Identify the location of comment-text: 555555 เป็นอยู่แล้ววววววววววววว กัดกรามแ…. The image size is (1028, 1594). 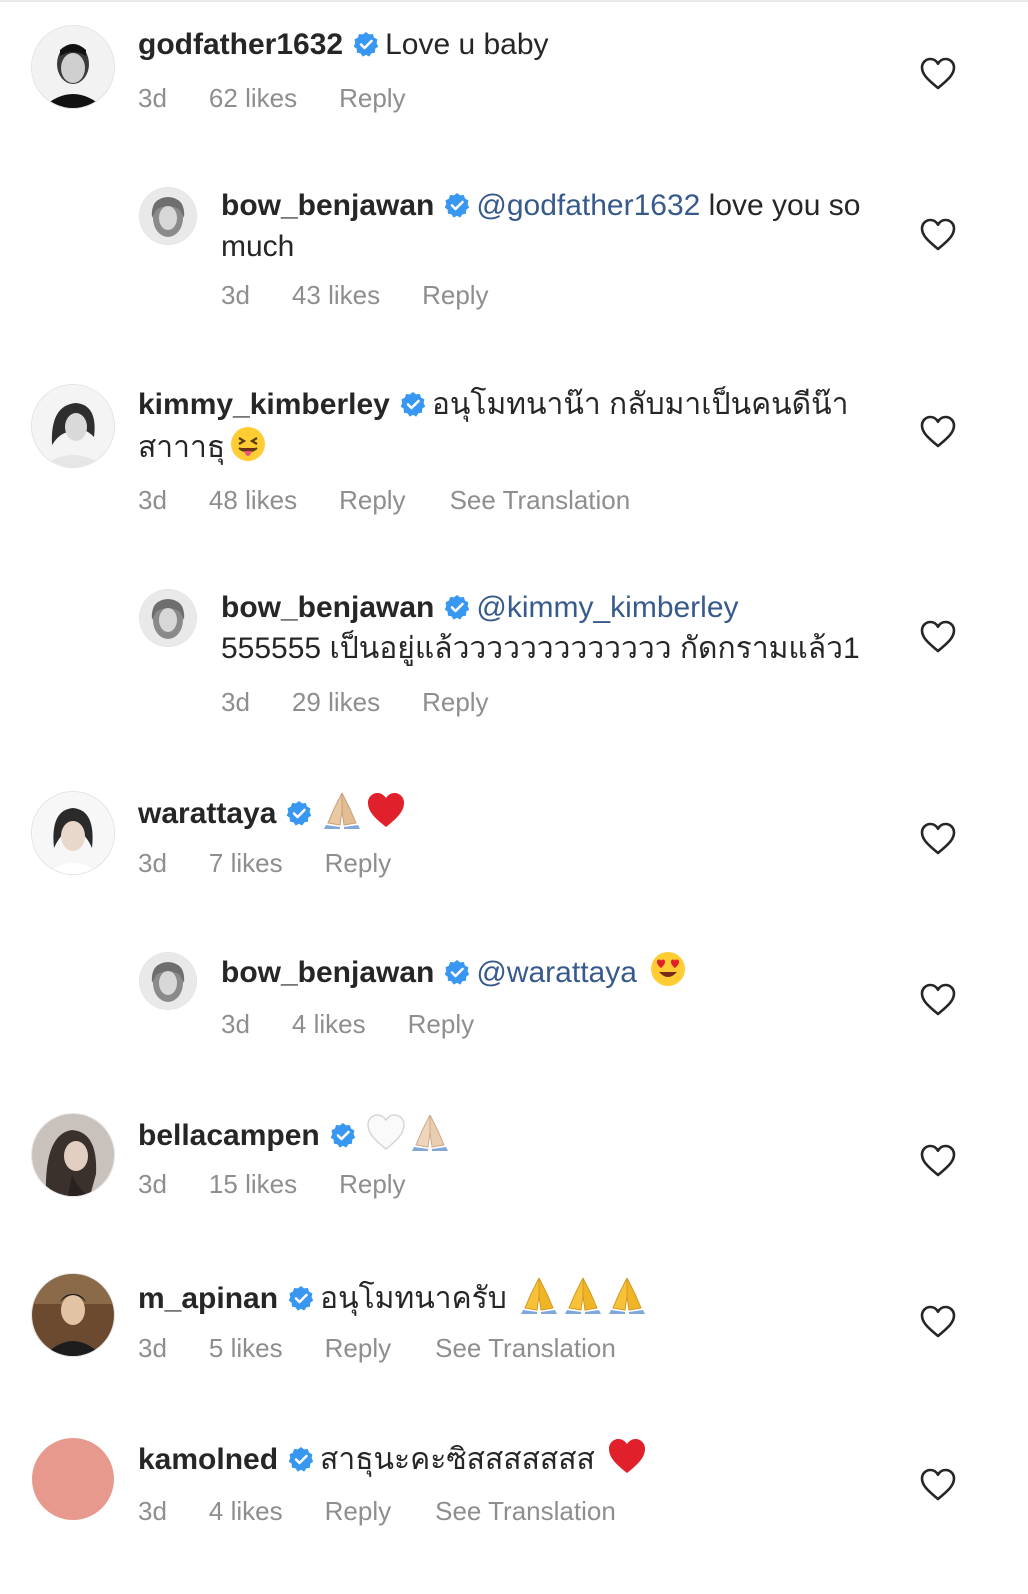
(540, 648).